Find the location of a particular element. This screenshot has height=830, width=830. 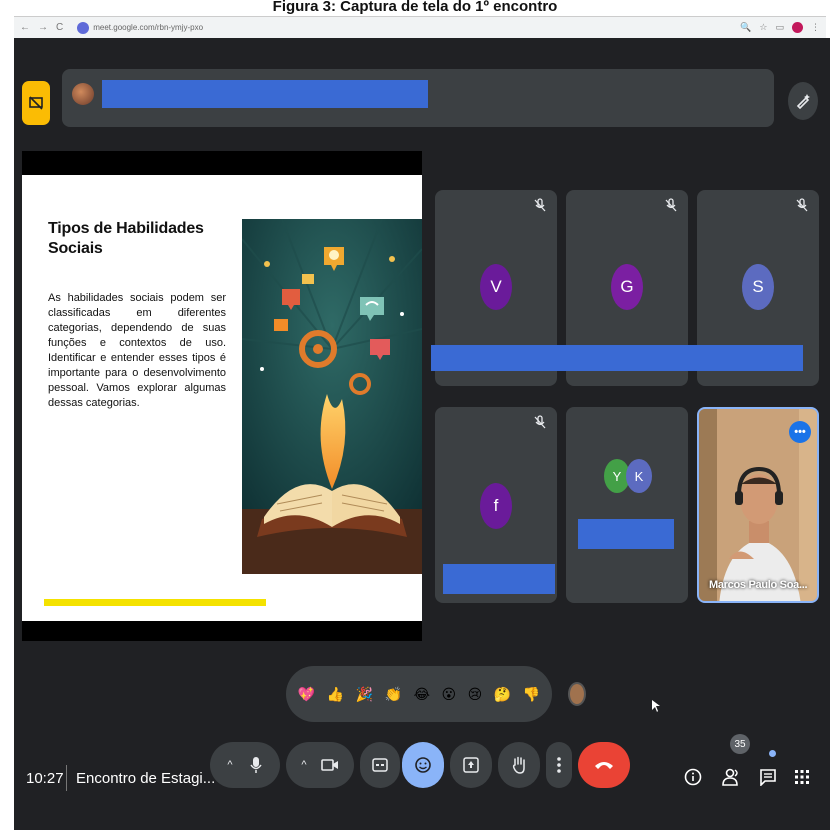

camera-icon is located at coordinates (329, 765).